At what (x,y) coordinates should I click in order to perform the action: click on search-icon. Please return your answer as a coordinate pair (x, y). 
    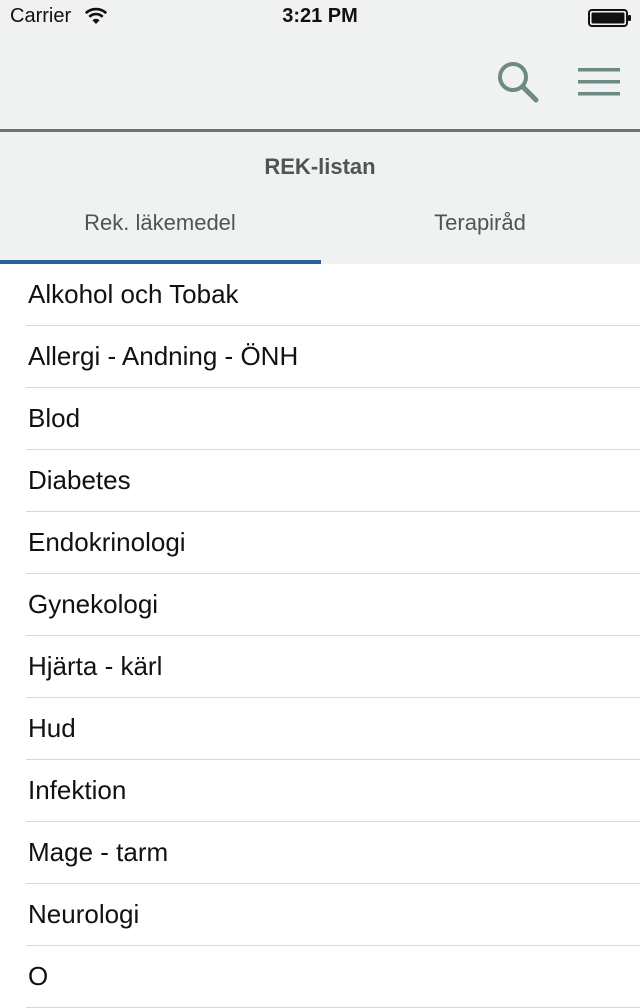
    Looking at the image, I should click on (518, 82).